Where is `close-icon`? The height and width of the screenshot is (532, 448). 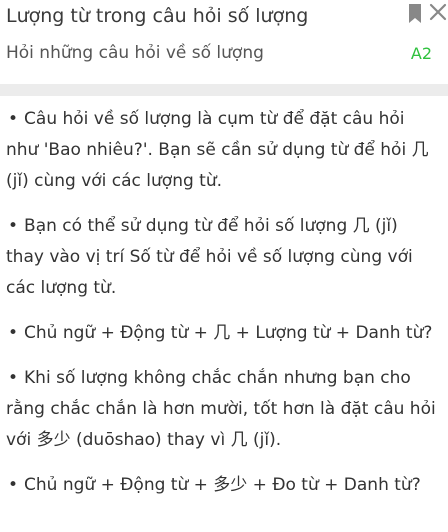
close-icon is located at coordinates (438, 12).